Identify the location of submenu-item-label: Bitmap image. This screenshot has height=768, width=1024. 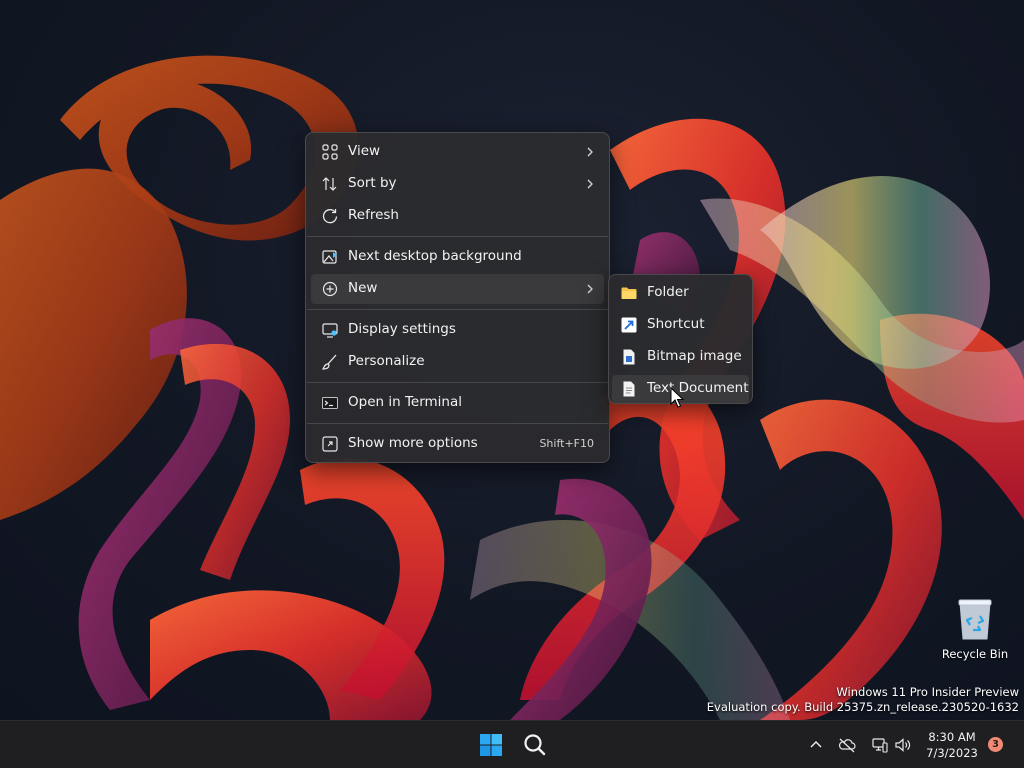
(694, 356).